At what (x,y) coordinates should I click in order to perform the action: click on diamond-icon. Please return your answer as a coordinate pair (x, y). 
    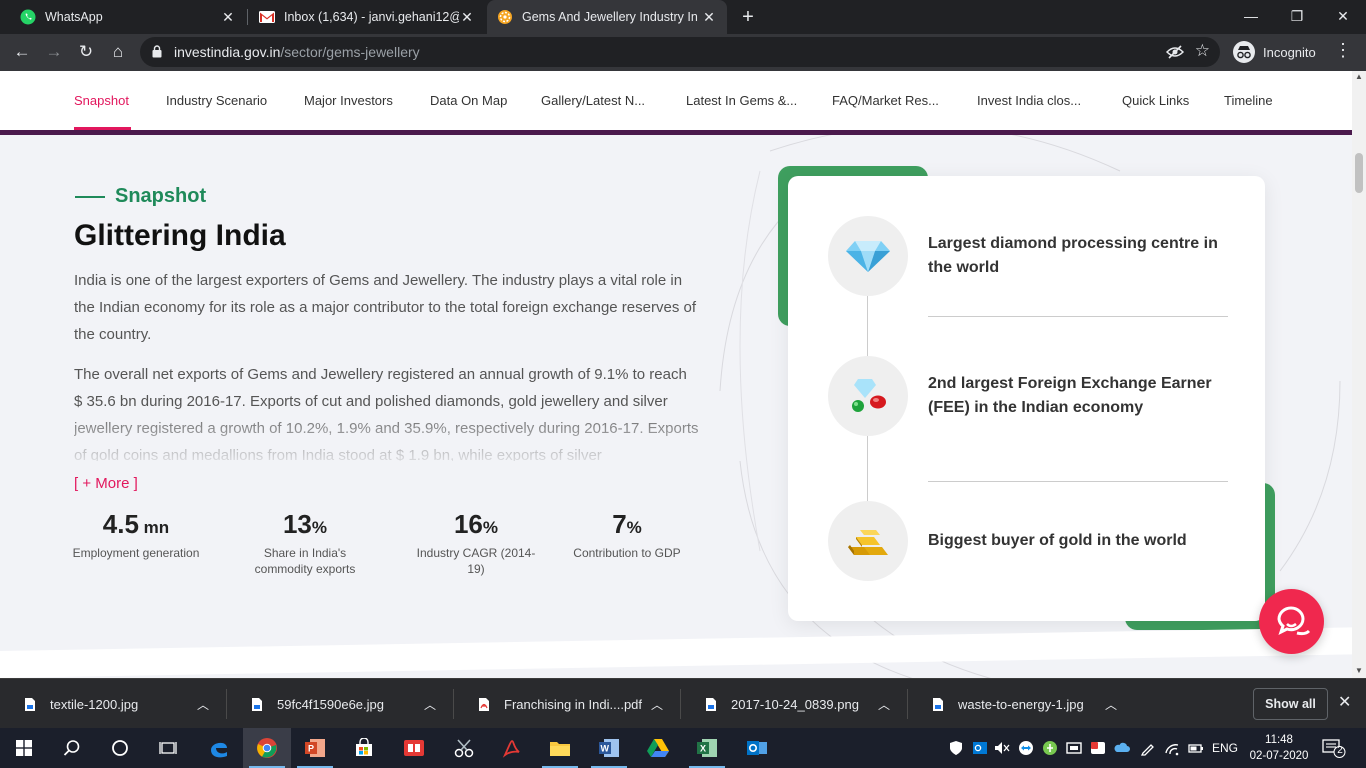
    Looking at the image, I should click on (868, 256).